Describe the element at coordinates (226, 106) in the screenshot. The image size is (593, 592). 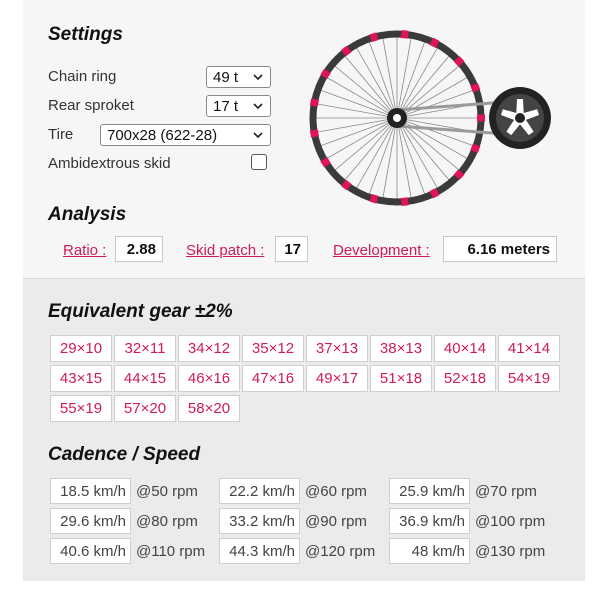
I see `rear-sprocket-value: 17 t` at that location.